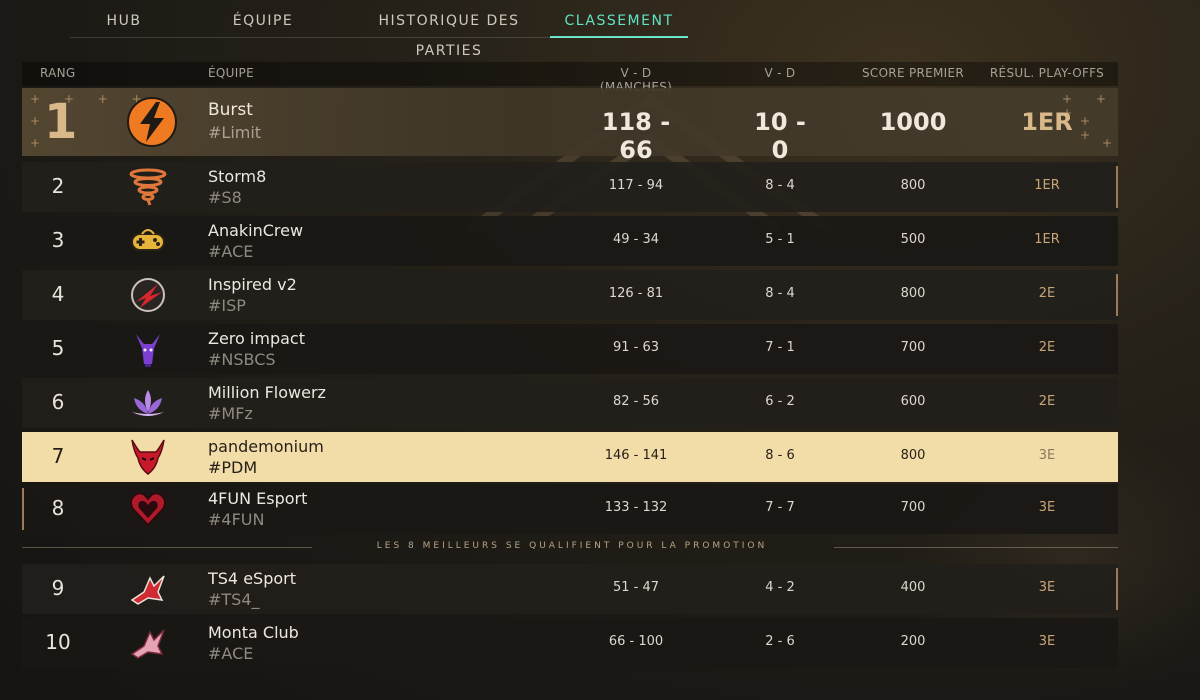  Describe the element at coordinates (379, 37) in the screenshot. I see `tabs-divider` at that location.